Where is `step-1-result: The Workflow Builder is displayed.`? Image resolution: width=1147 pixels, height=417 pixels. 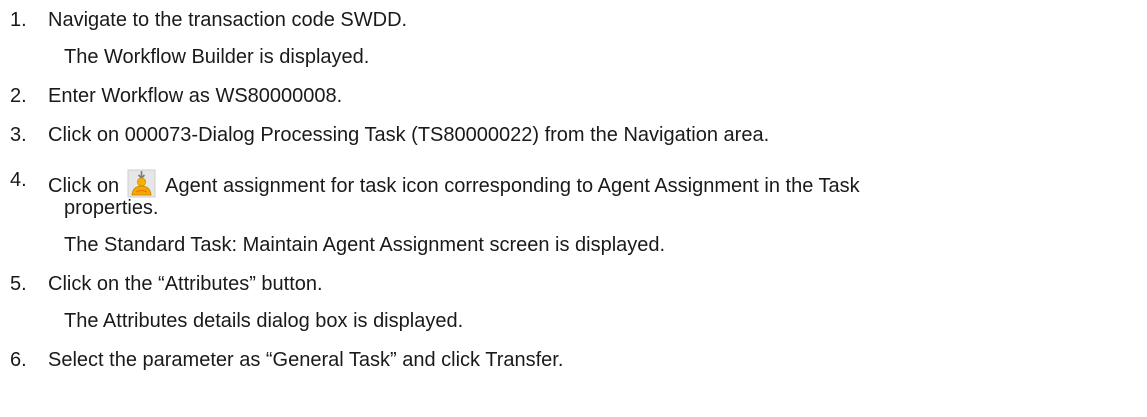
step-1-result: The Workflow Builder is displayed. is located at coordinates (217, 57).